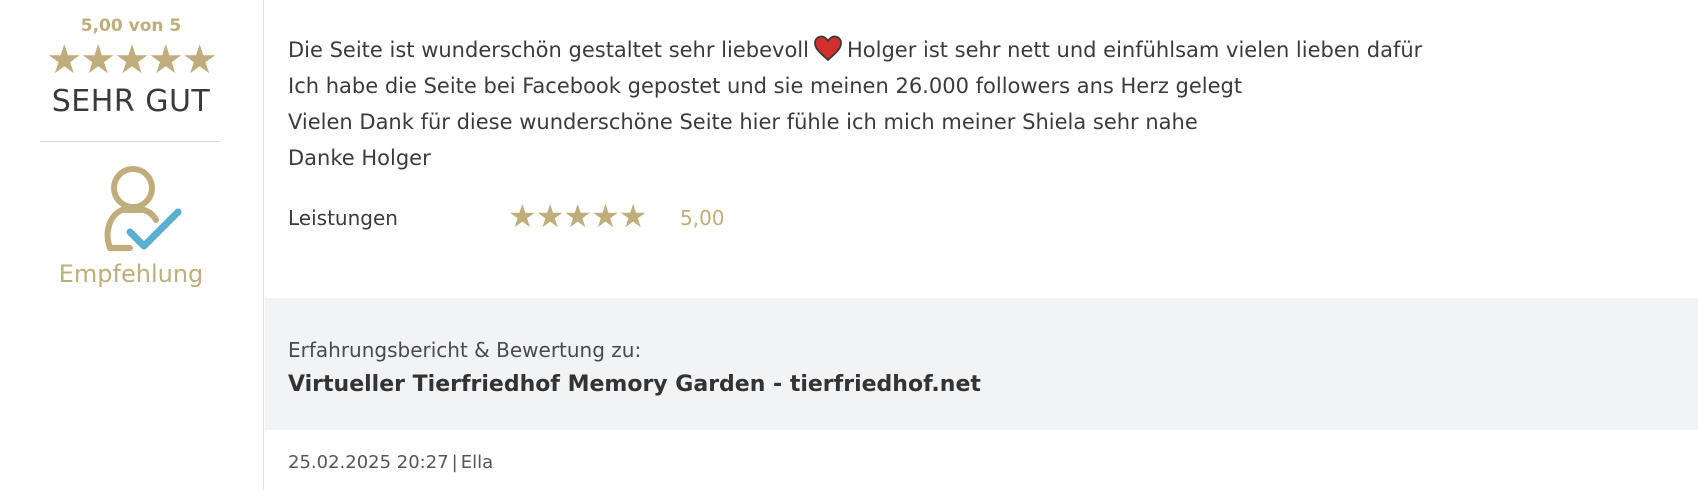 The width and height of the screenshot is (1698, 490). I want to click on review-datetime: 25.02.2025 20:27, so click(368, 462).